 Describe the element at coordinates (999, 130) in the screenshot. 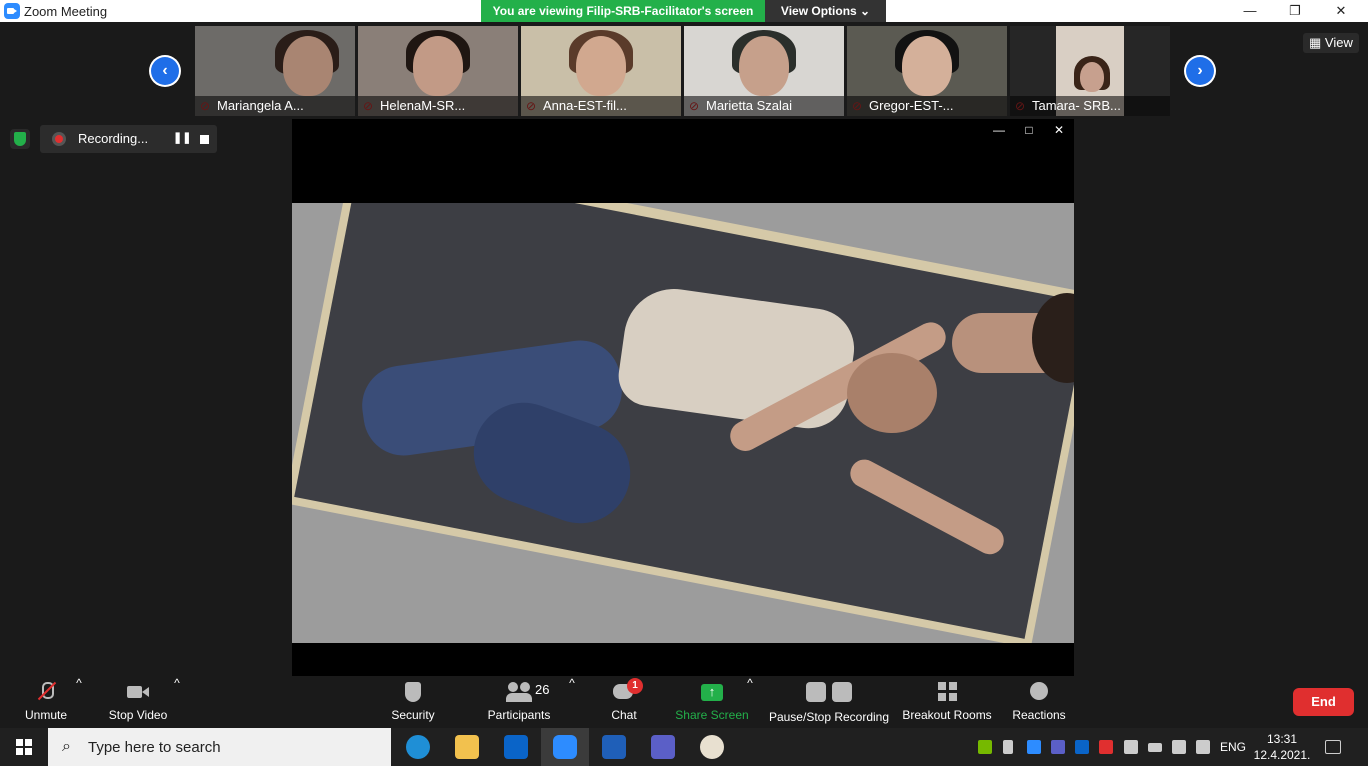

I see `share-minimize-button: —` at that location.